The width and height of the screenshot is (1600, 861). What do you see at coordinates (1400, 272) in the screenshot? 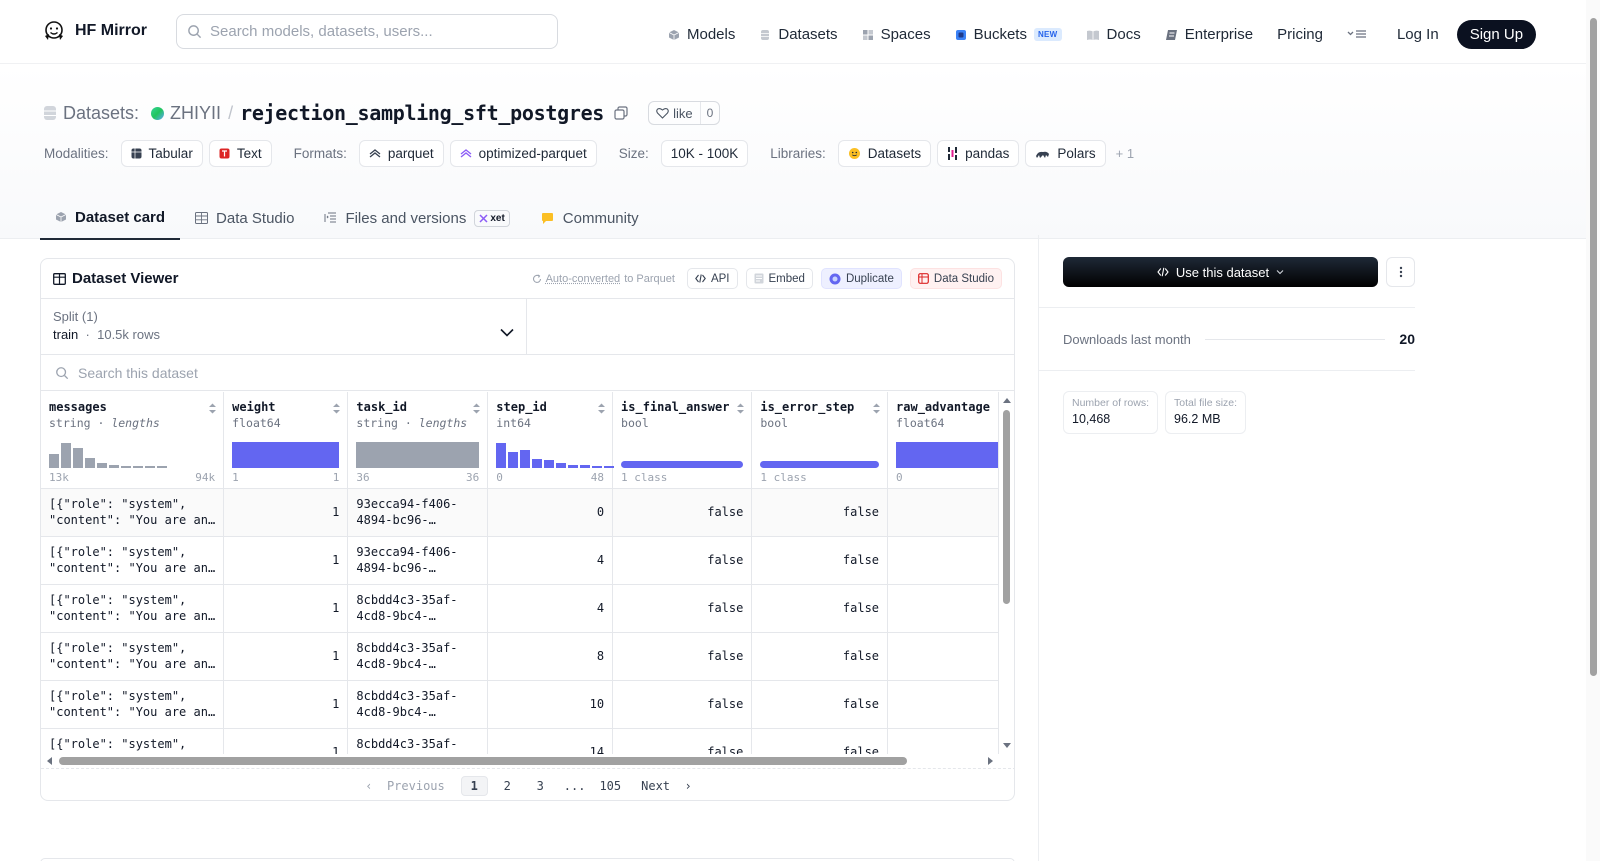
I see `more-options-button` at bounding box center [1400, 272].